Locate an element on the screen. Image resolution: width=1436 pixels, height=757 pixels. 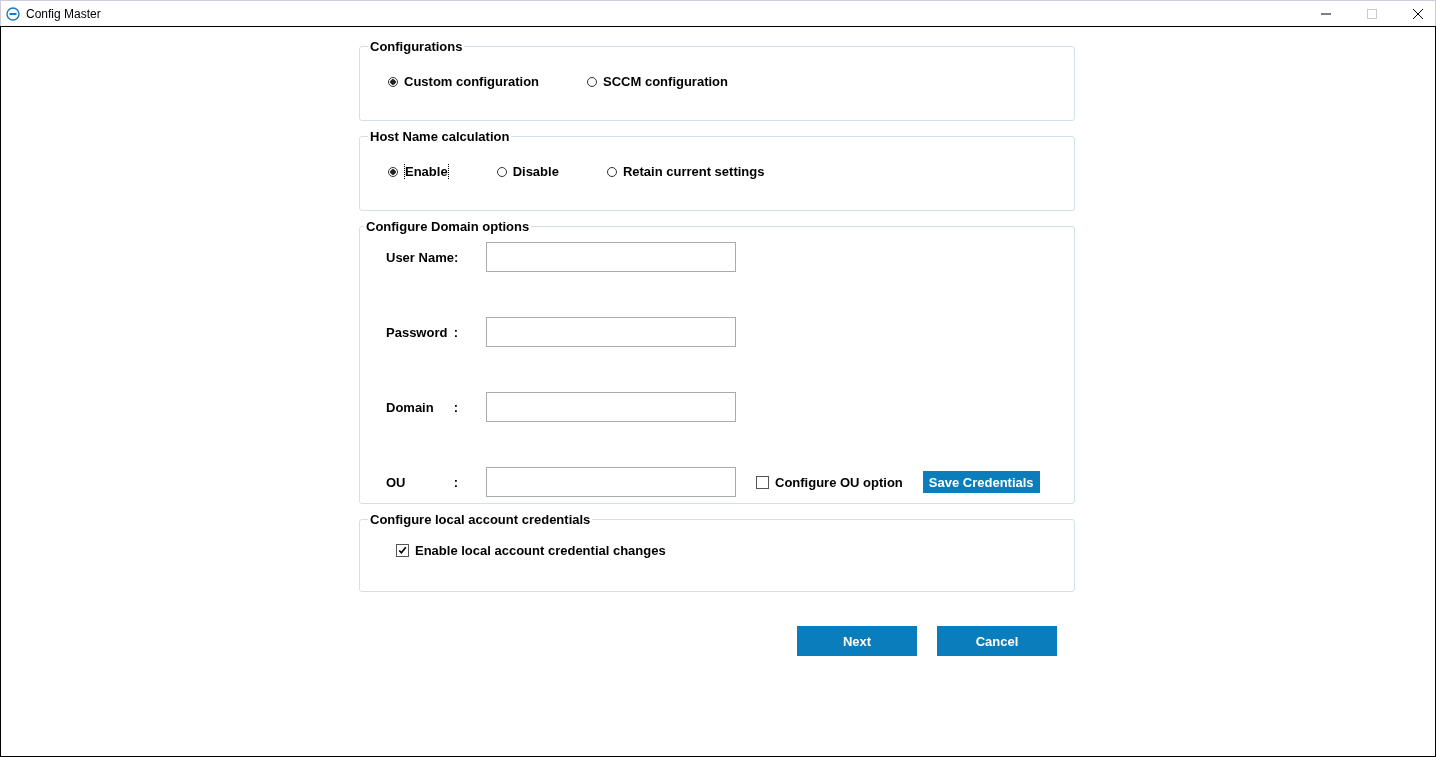
radio-label: Retain current settings is located at coordinates (693, 171).